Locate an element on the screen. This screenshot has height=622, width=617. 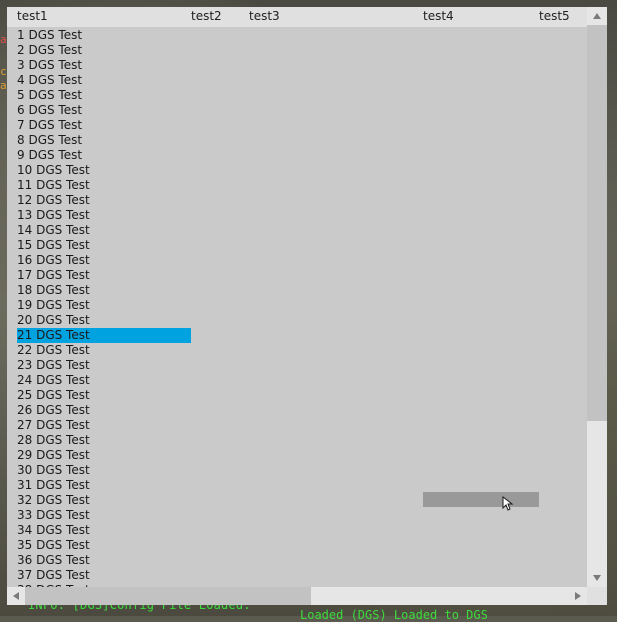
horizontal-scroll-thumb is located at coordinates (168, 596).